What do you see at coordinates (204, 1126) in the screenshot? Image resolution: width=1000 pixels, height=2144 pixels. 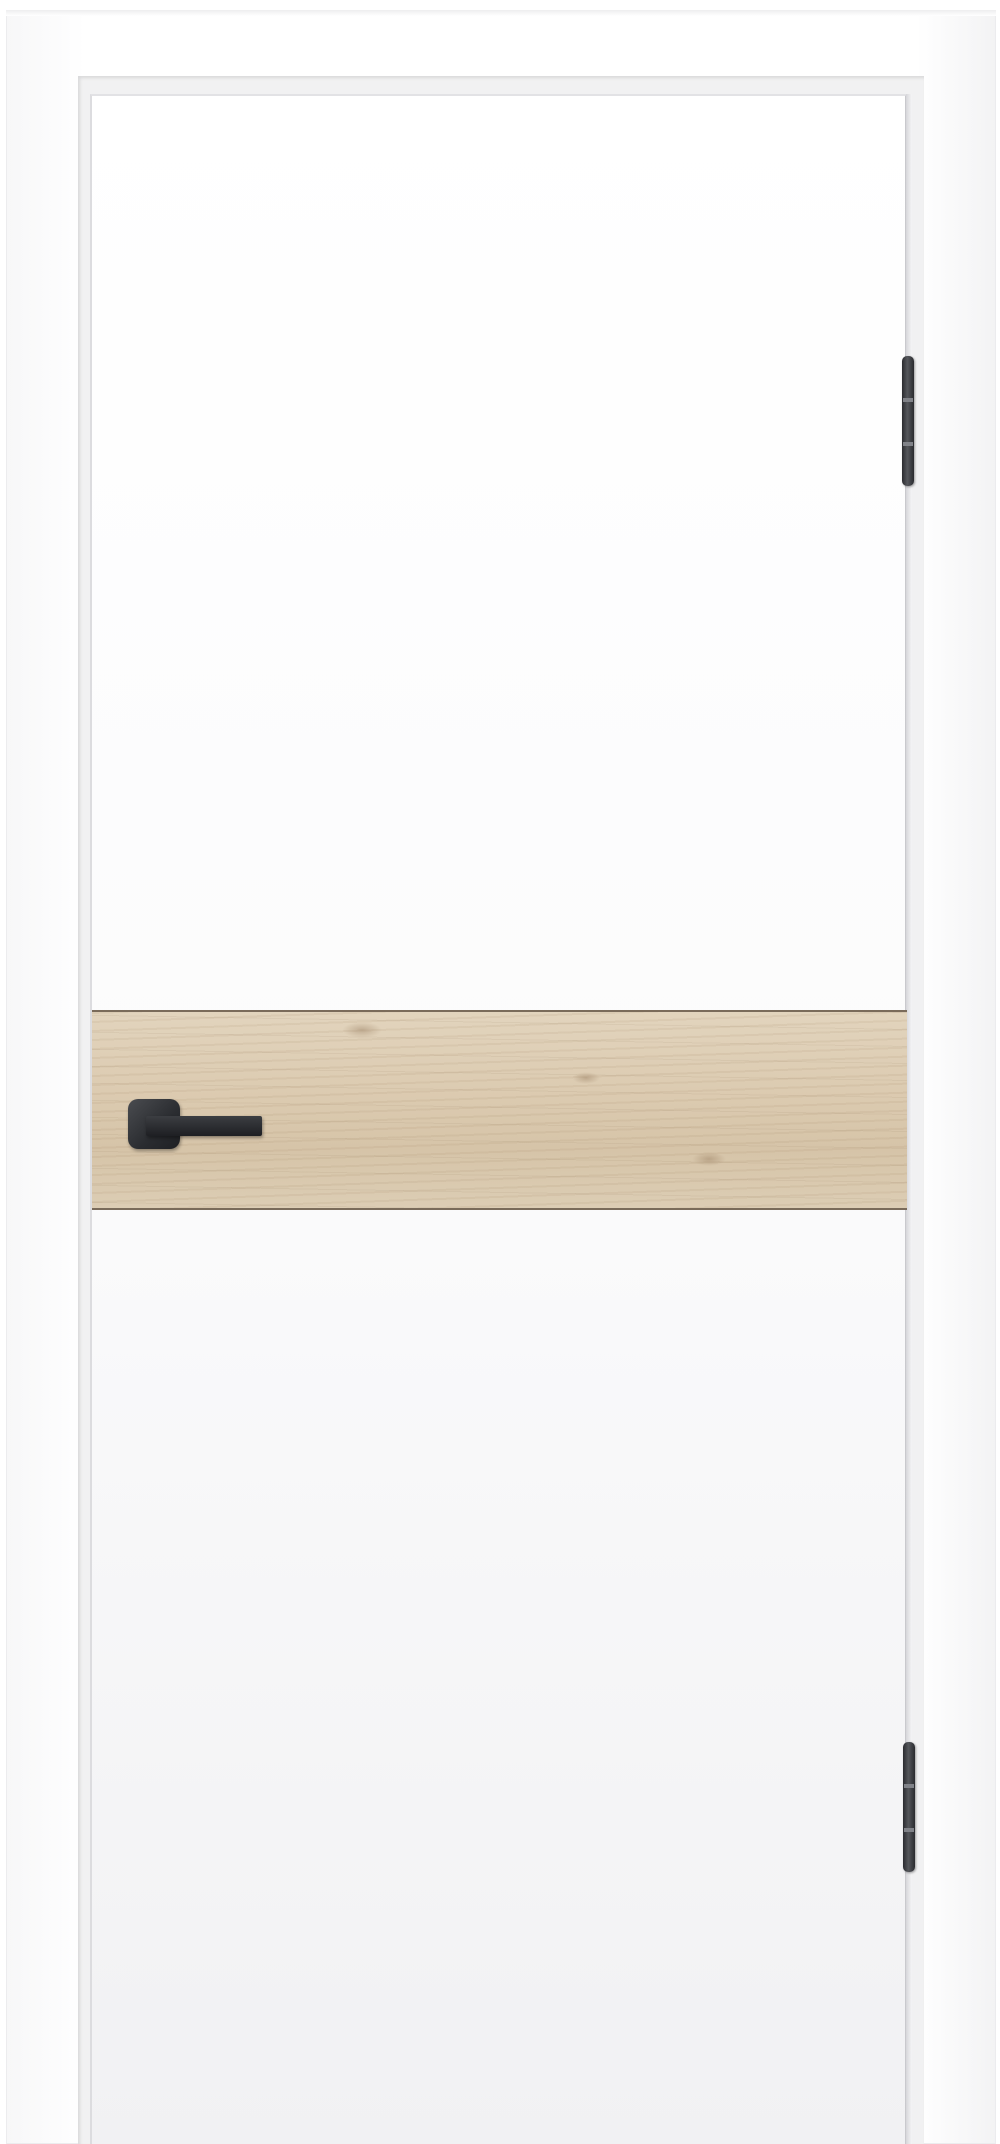 I see `door-handle-lever` at bounding box center [204, 1126].